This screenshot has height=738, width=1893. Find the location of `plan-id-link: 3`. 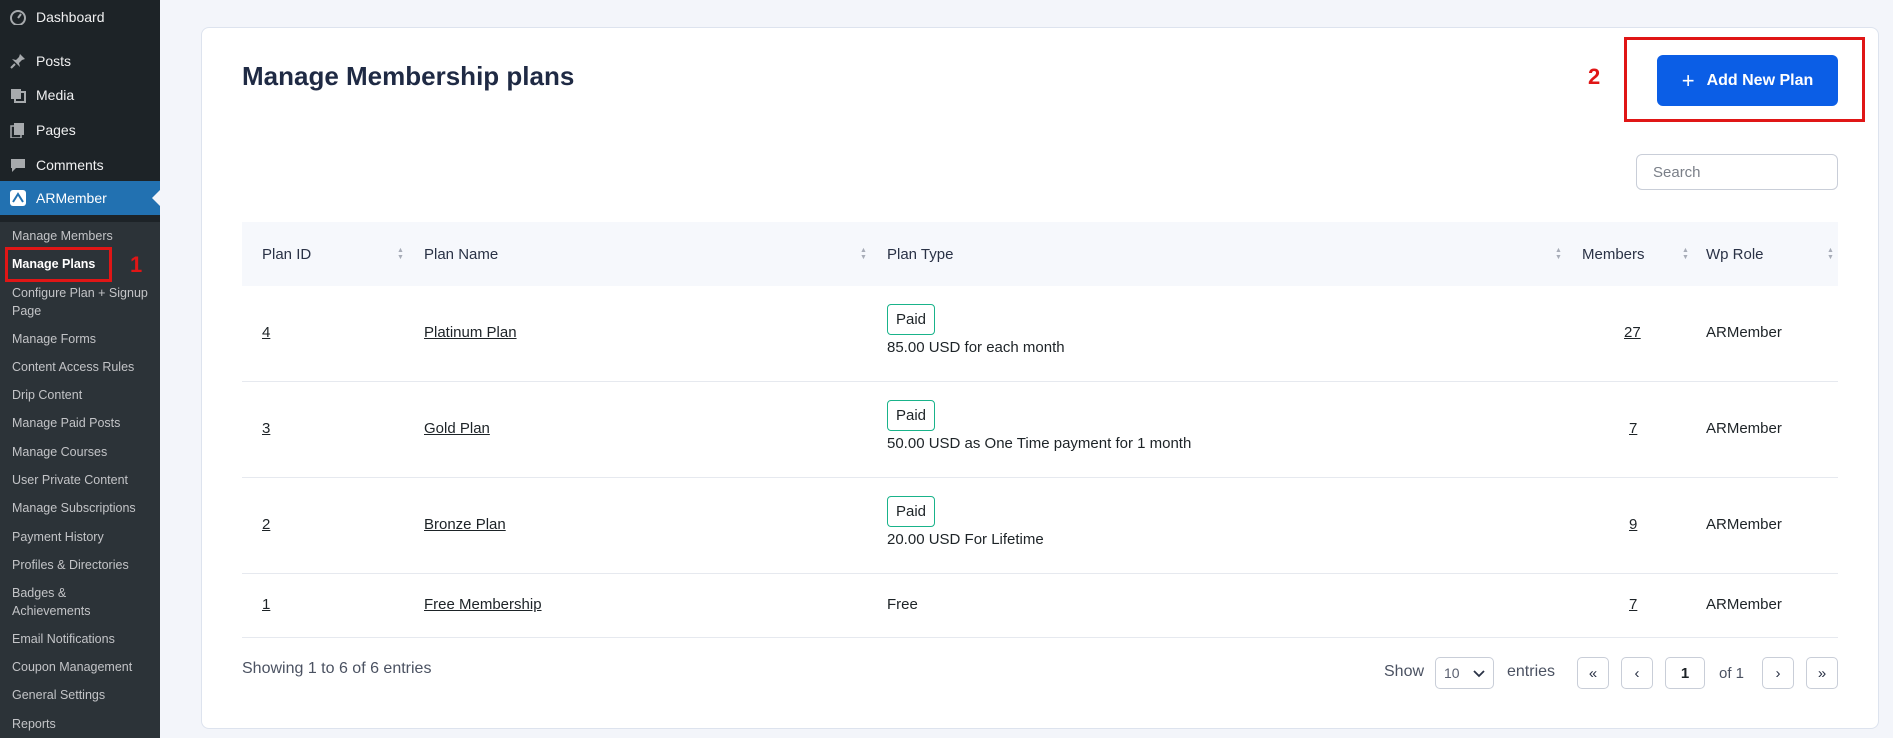

plan-id-link: 3 is located at coordinates (266, 428).